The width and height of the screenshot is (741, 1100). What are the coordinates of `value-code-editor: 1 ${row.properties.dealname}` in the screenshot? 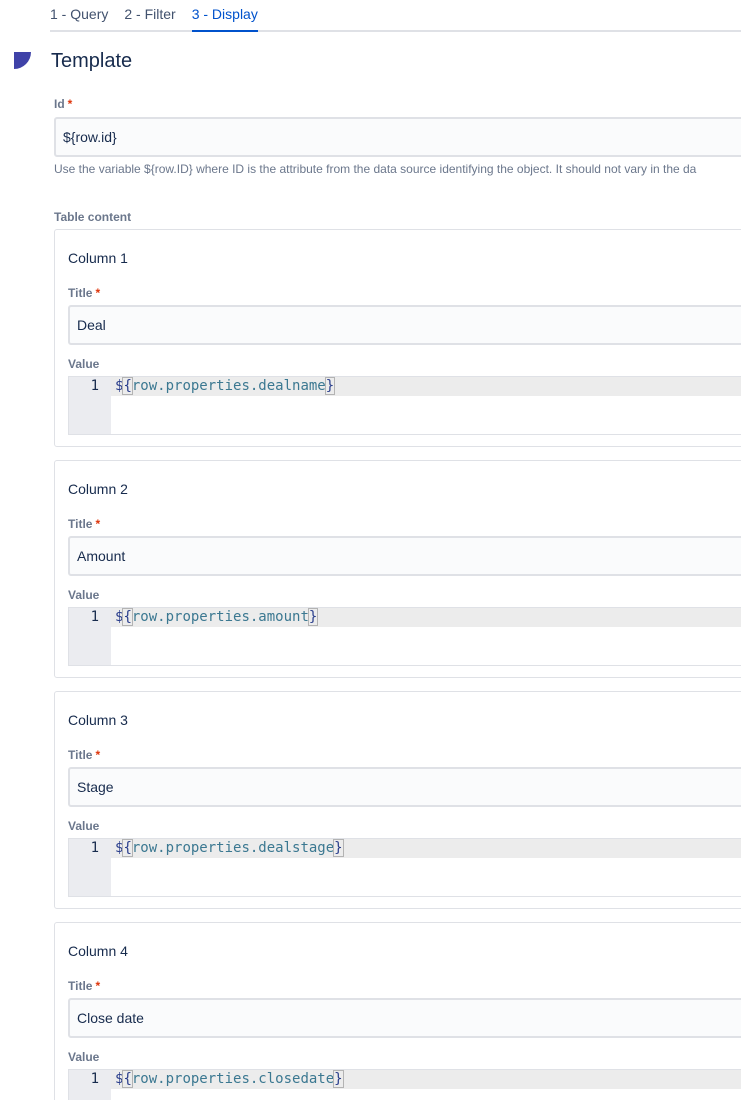 It's located at (404, 405).